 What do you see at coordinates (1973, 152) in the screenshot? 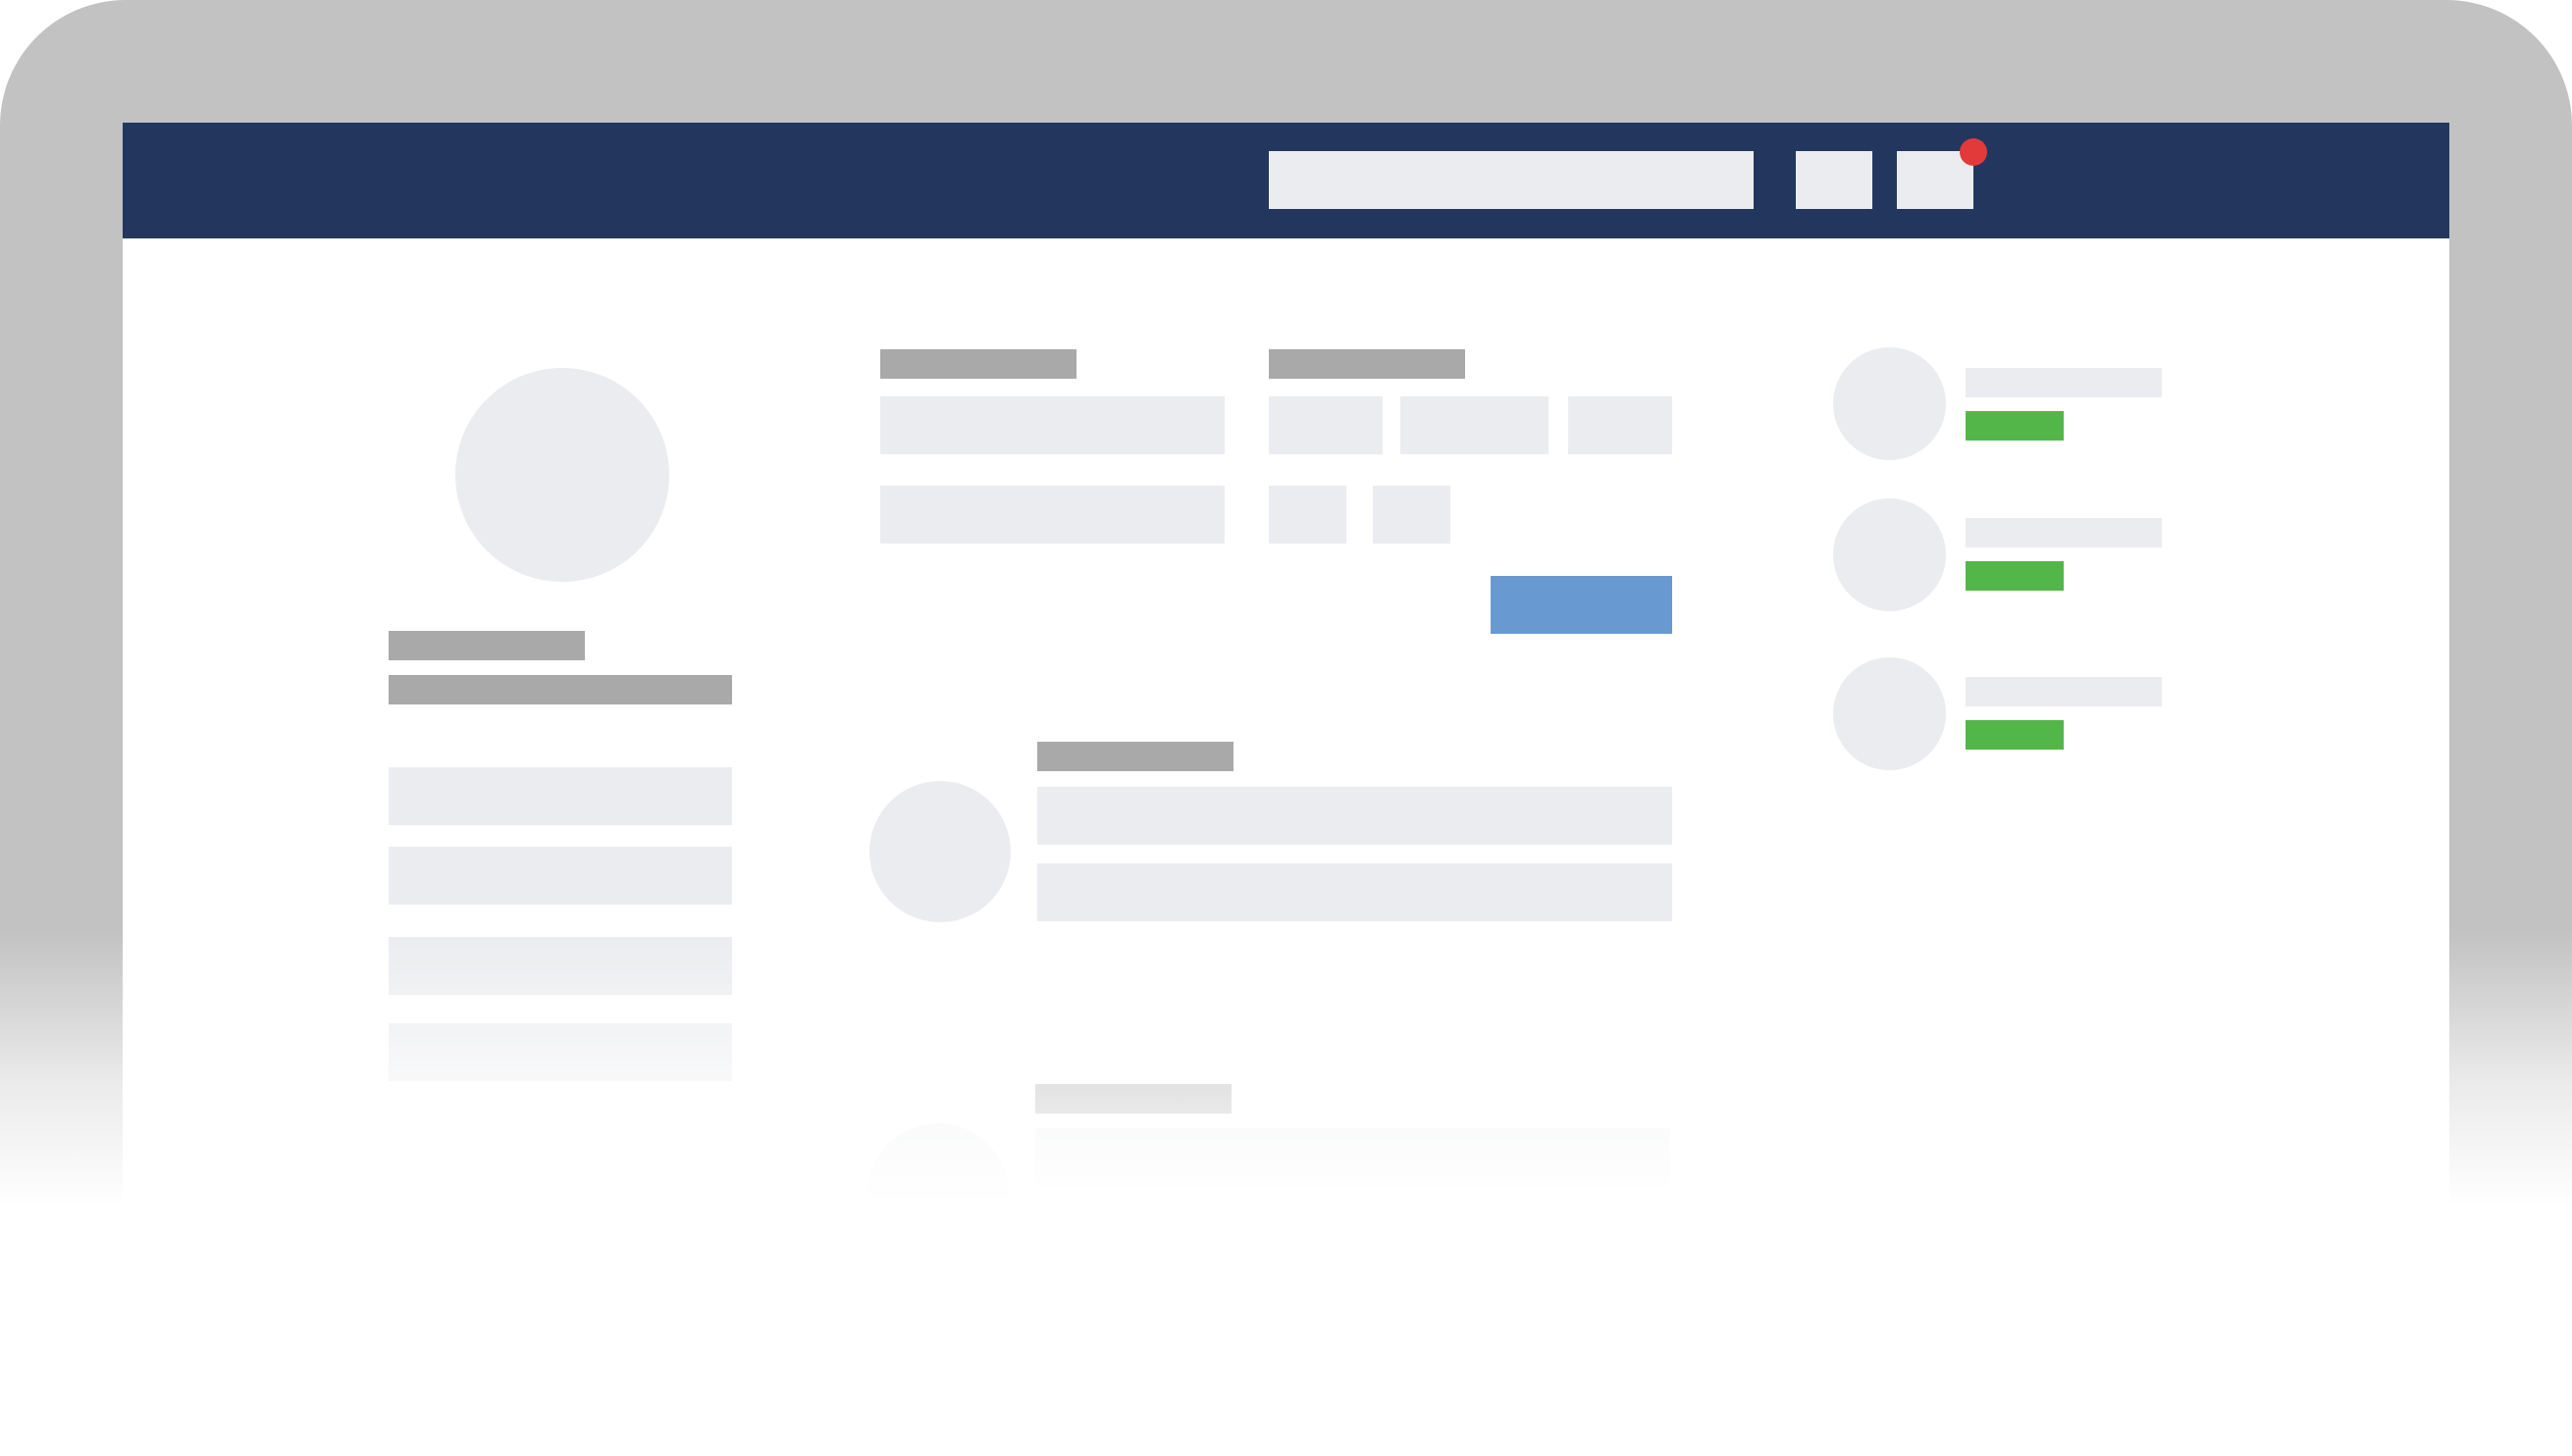
I see `notification-badge-icon` at bounding box center [1973, 152].